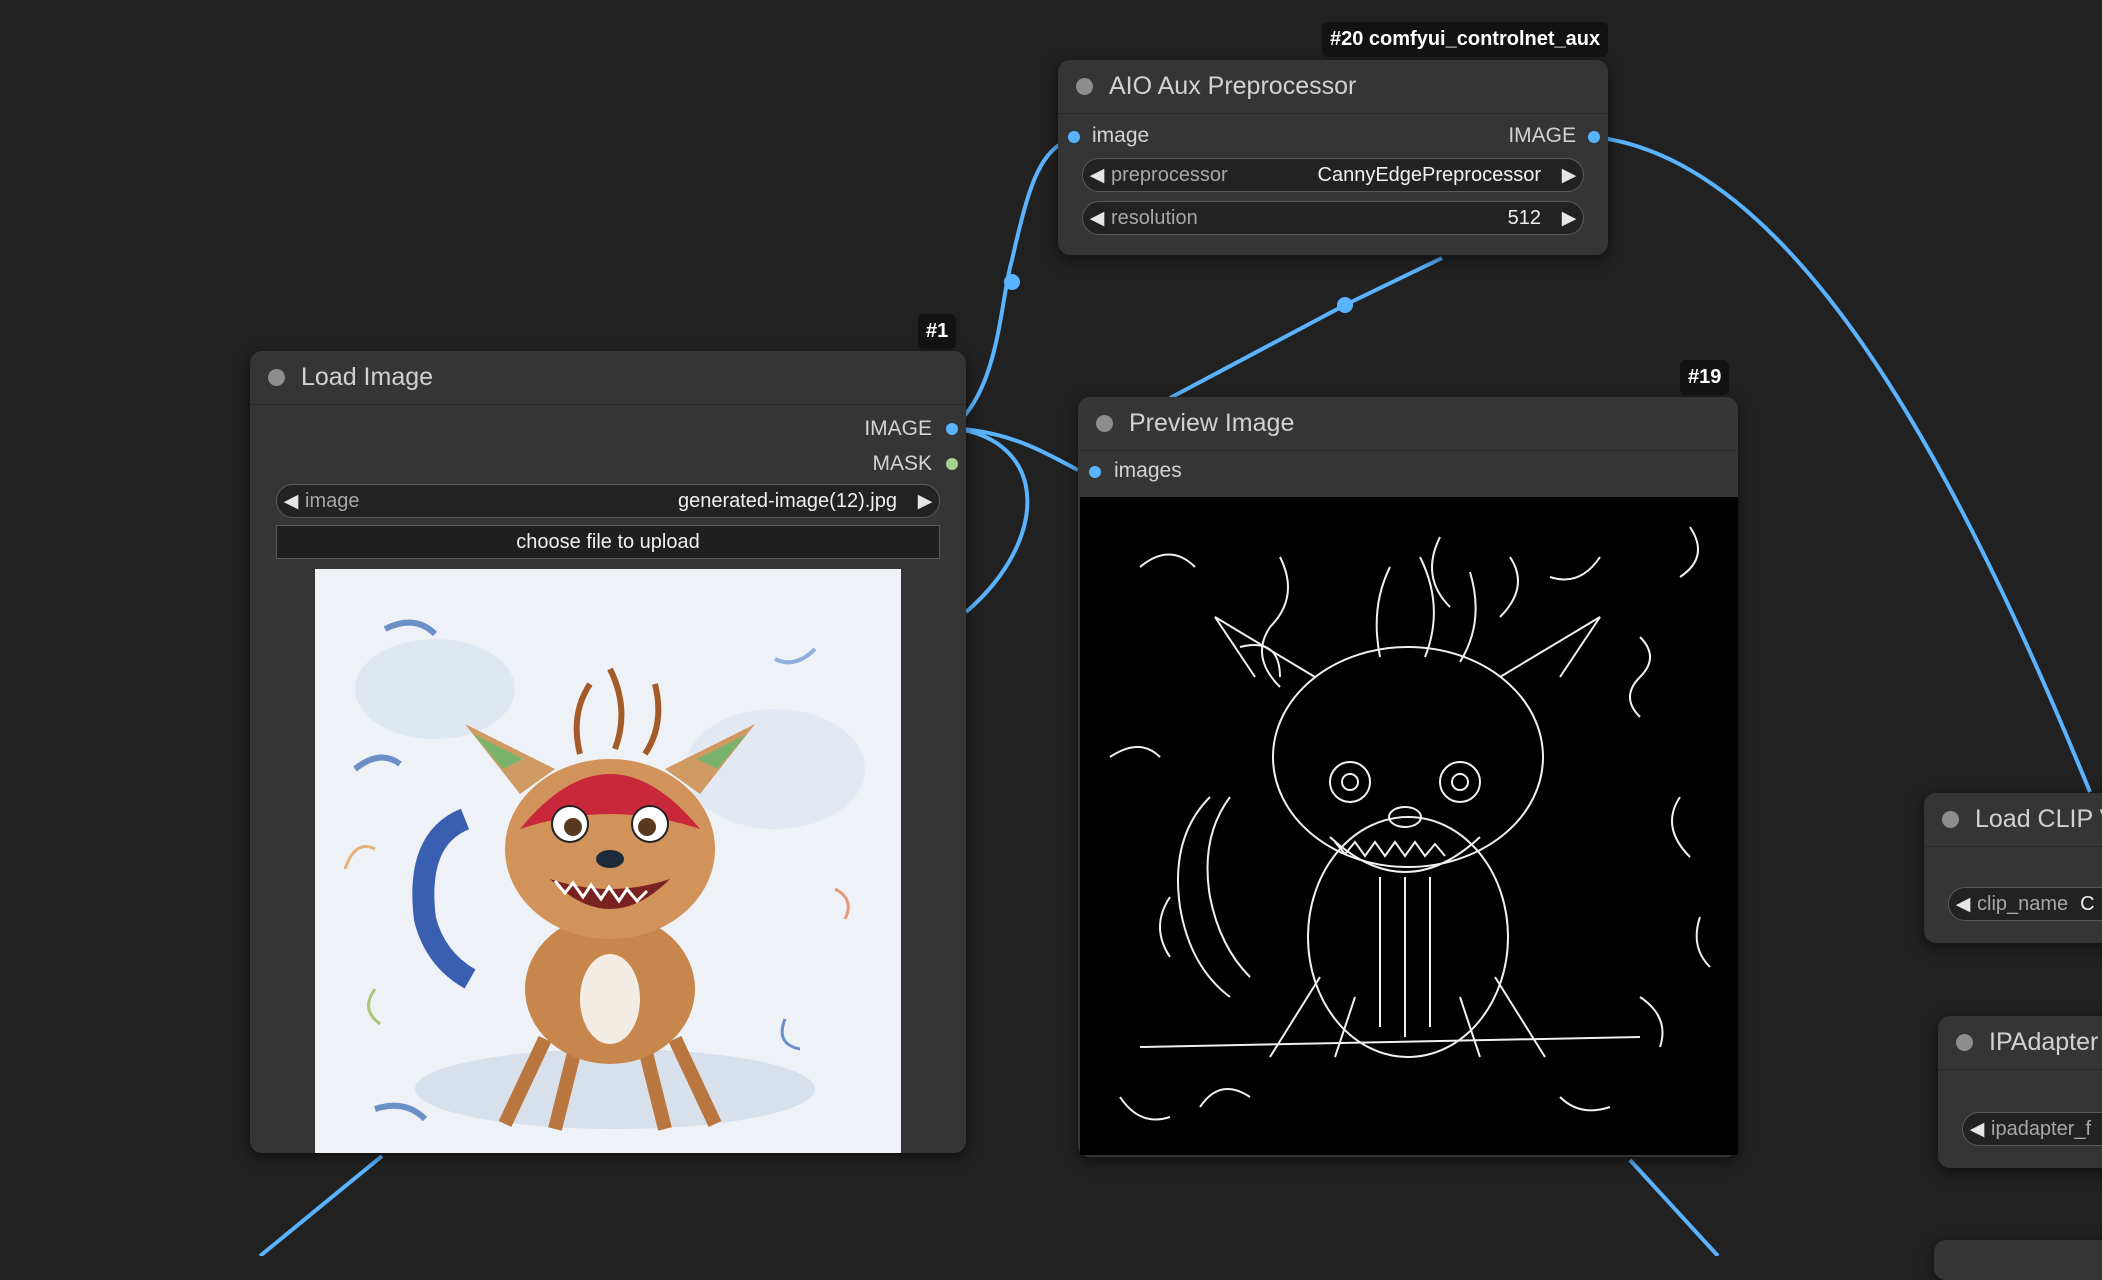 The height and width of the screenshot is (1280, 2102). Describe the element at coordinates (2020, 1092) in the screenshot. I see `ipadapter-node: IPAdapter ◀ ipadapter_f` at that location.